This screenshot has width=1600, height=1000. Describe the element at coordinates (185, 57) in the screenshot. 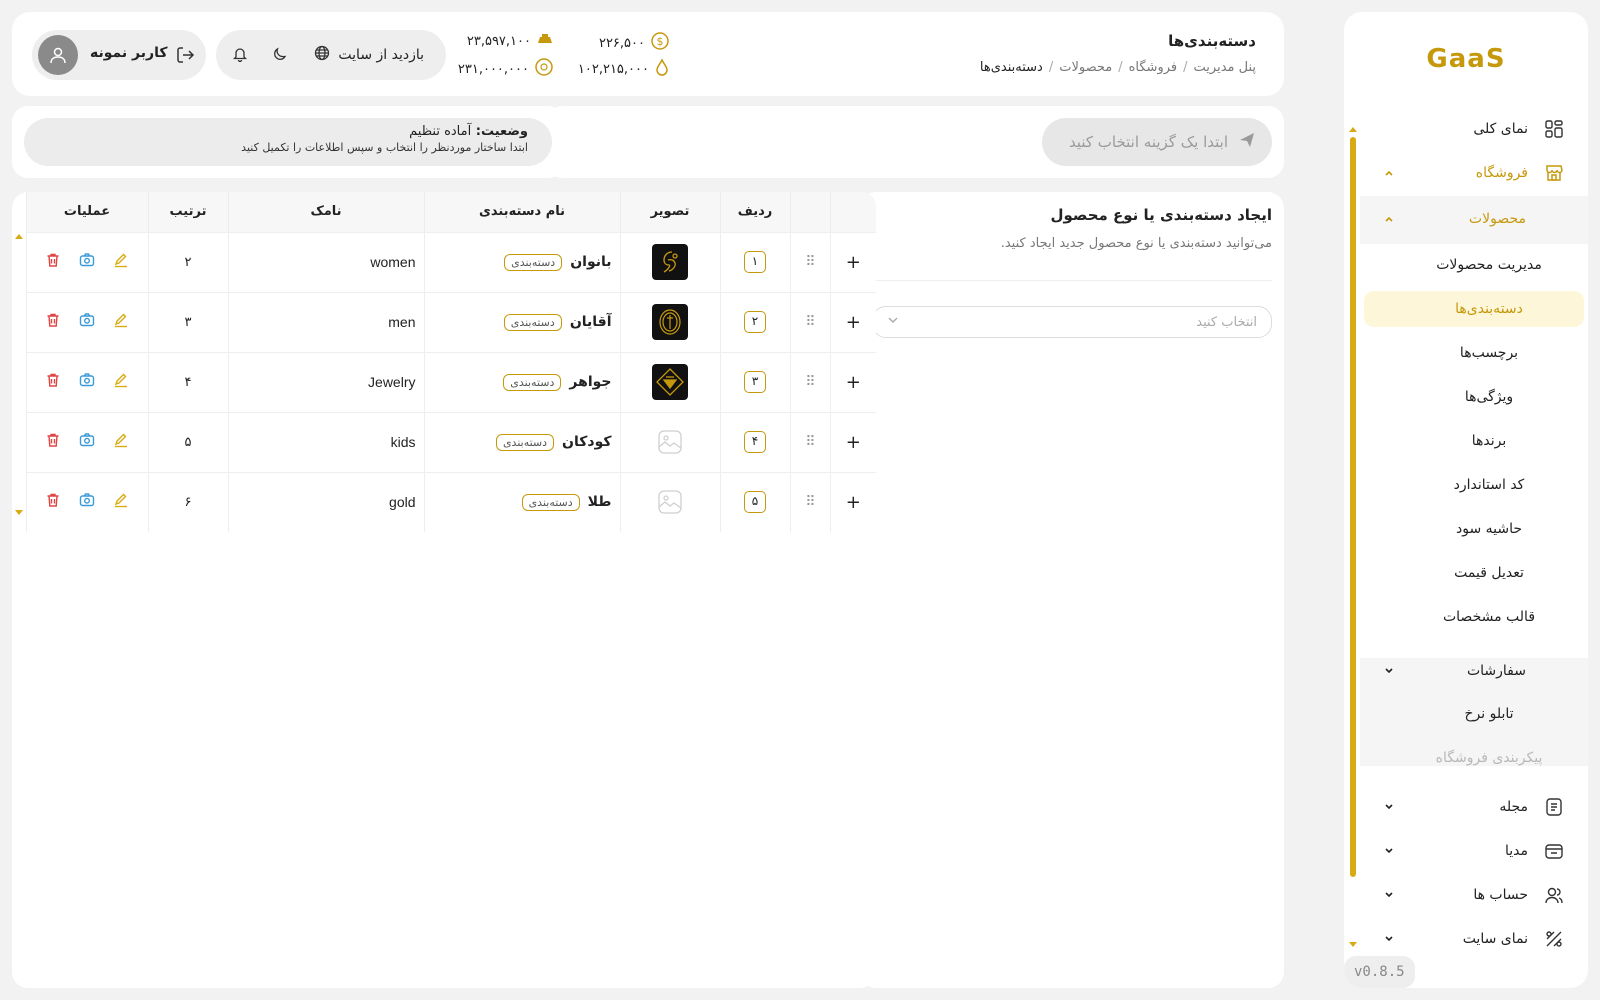

I see `logout-icon` at that location.